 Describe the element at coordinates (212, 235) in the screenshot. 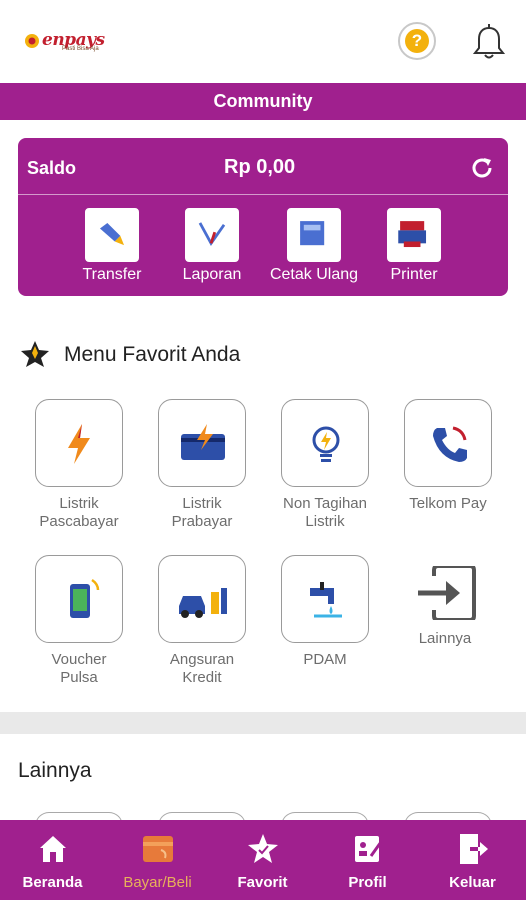

I see `report-icon` at that location.